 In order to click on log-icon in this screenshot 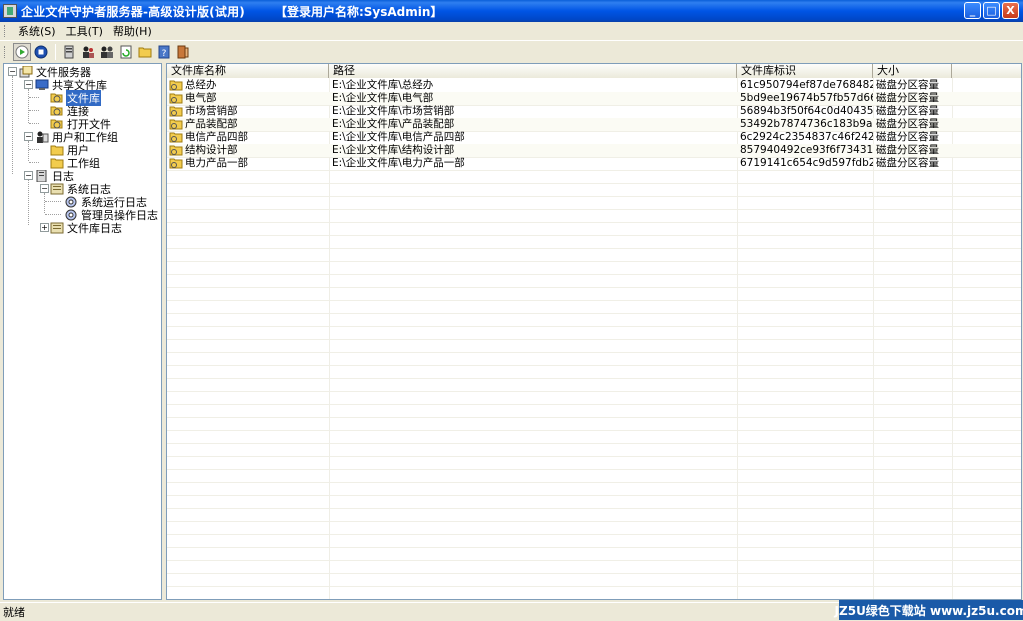, I will do `click(57, 188)`.